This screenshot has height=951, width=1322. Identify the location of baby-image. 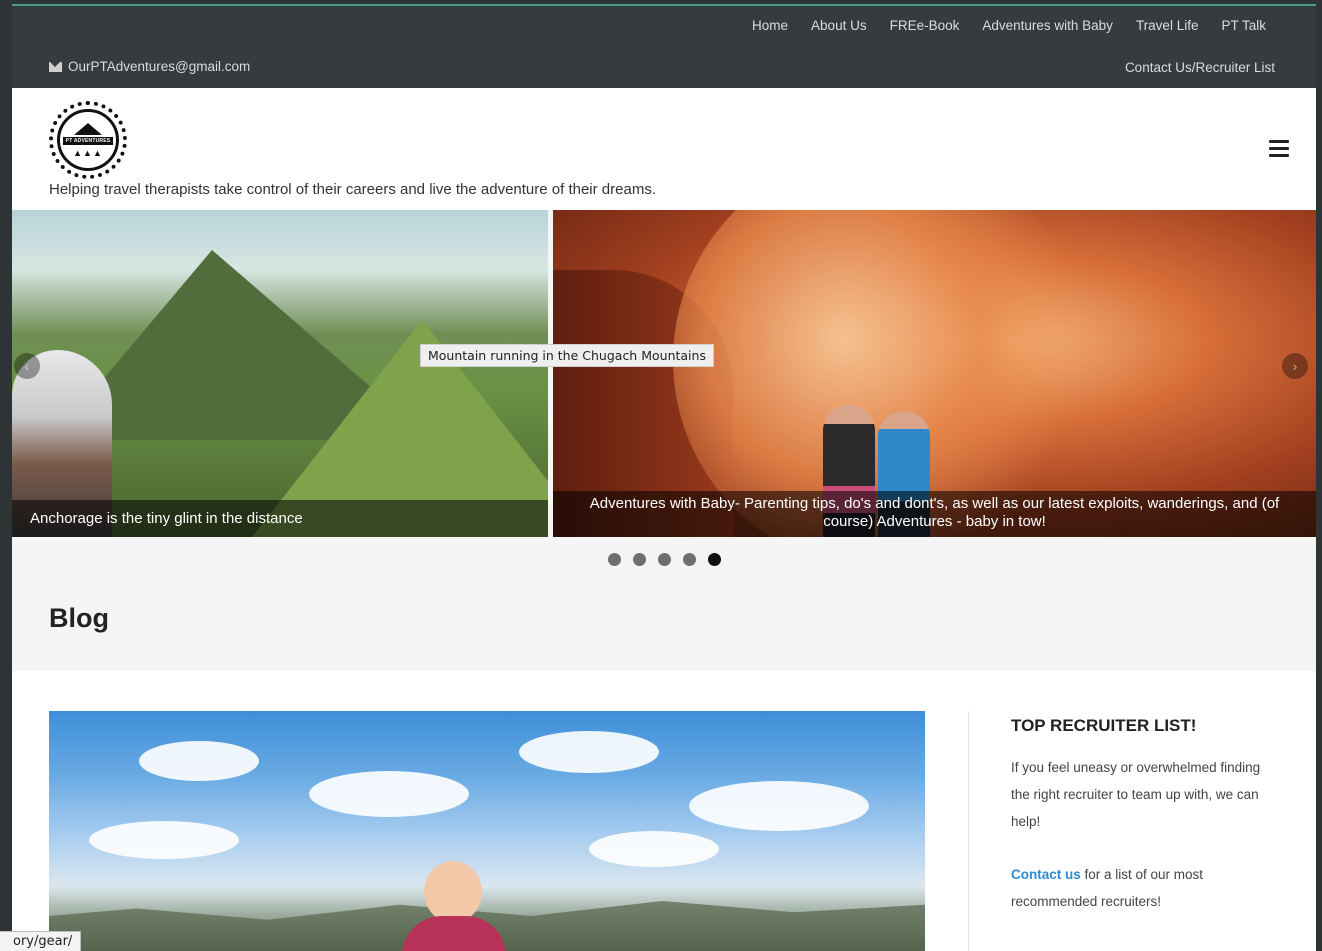
(454, 906).